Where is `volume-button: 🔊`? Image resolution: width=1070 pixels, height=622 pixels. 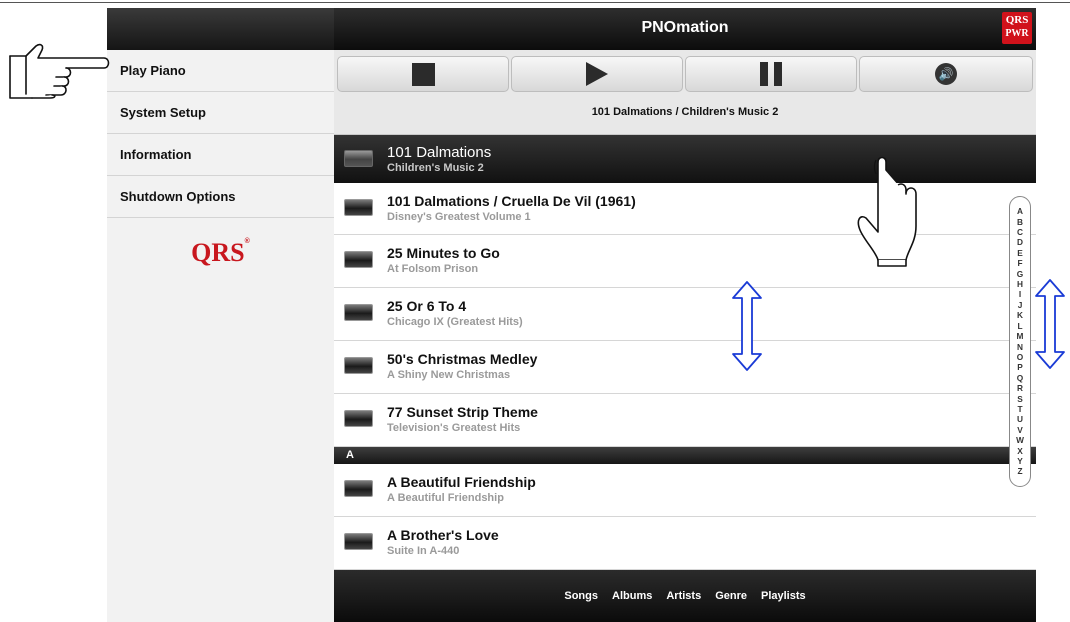
volume-button: 🔊 is located at coordinates (946, 74).